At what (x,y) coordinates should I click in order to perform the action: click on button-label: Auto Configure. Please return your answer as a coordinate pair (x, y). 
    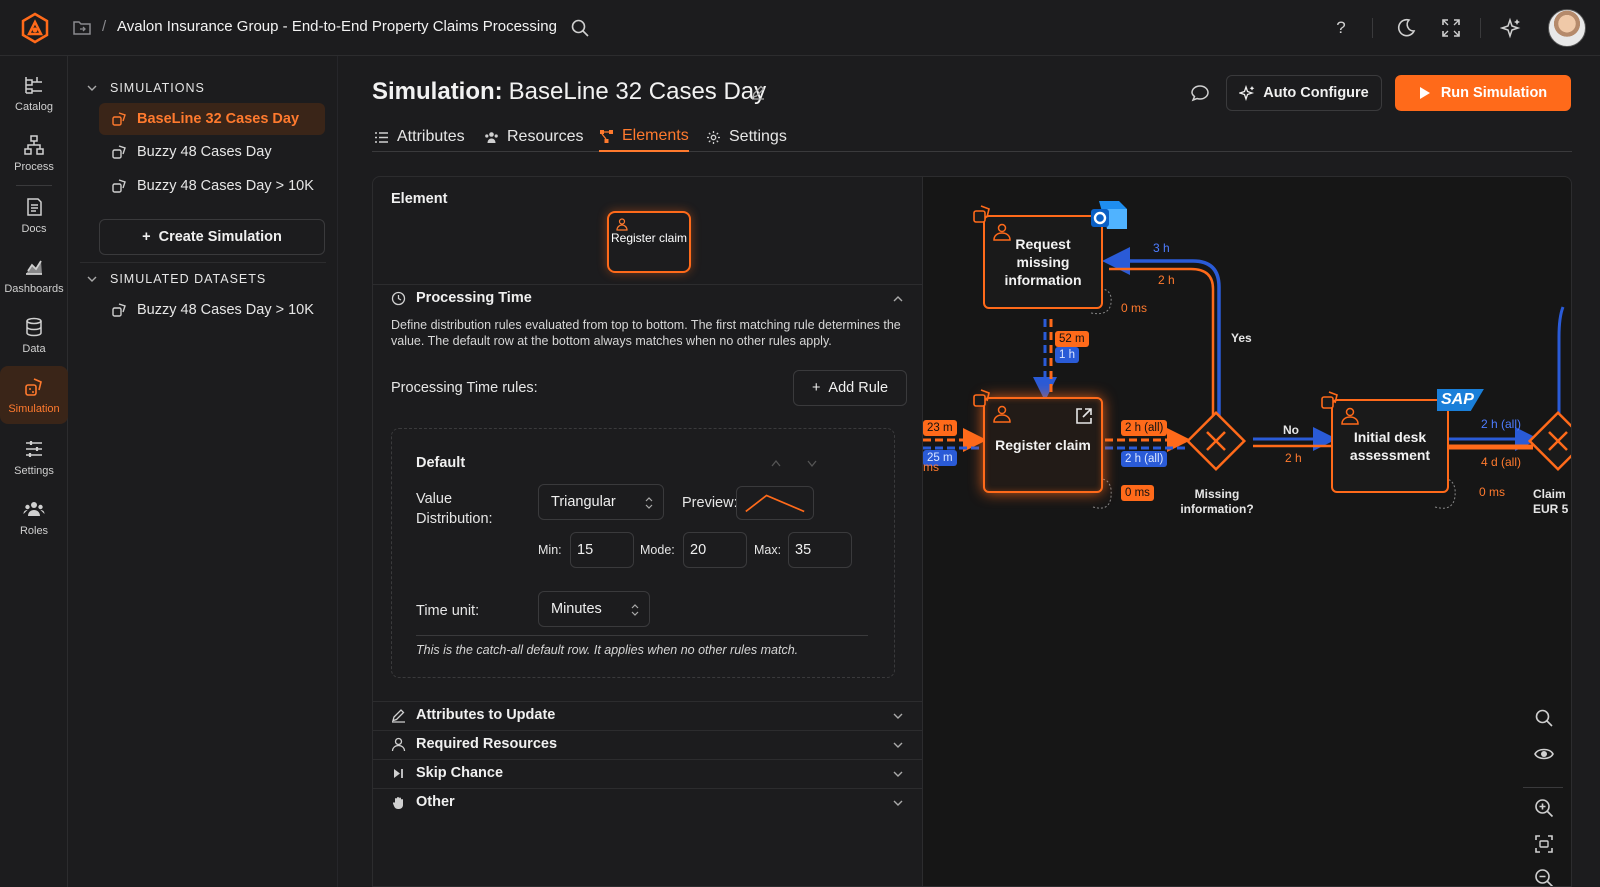
    Looking at the image, I should click on (1316, 93).